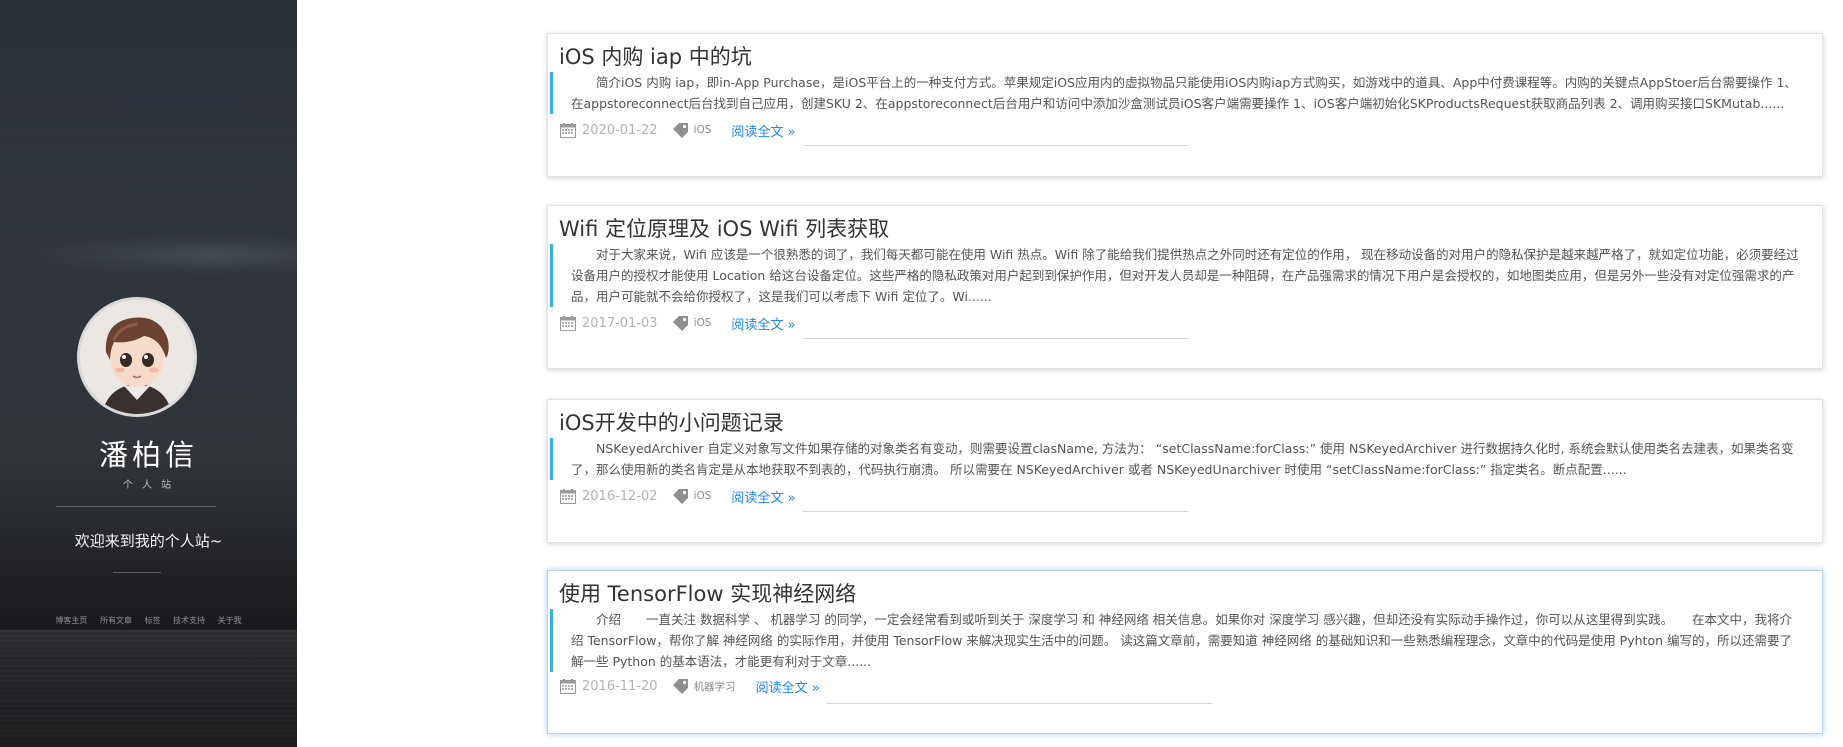 The height and width of the screenshot is (747, 1843). I want to click on post-title: iOS 内购 iap 中的坑, so click(655, 56).